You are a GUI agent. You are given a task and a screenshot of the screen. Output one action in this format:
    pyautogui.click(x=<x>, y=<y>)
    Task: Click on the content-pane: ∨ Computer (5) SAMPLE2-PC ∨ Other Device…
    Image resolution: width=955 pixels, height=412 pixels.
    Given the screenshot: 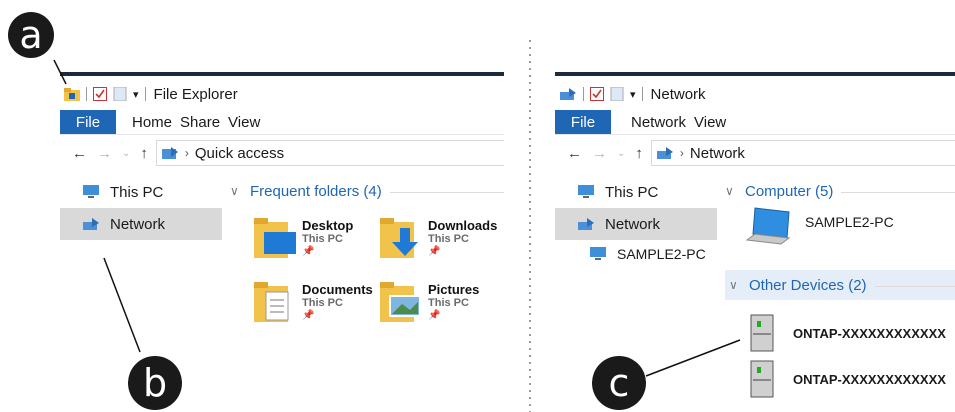 What is the action you would take?
    pyautogui.click(x=840, y=289)
    